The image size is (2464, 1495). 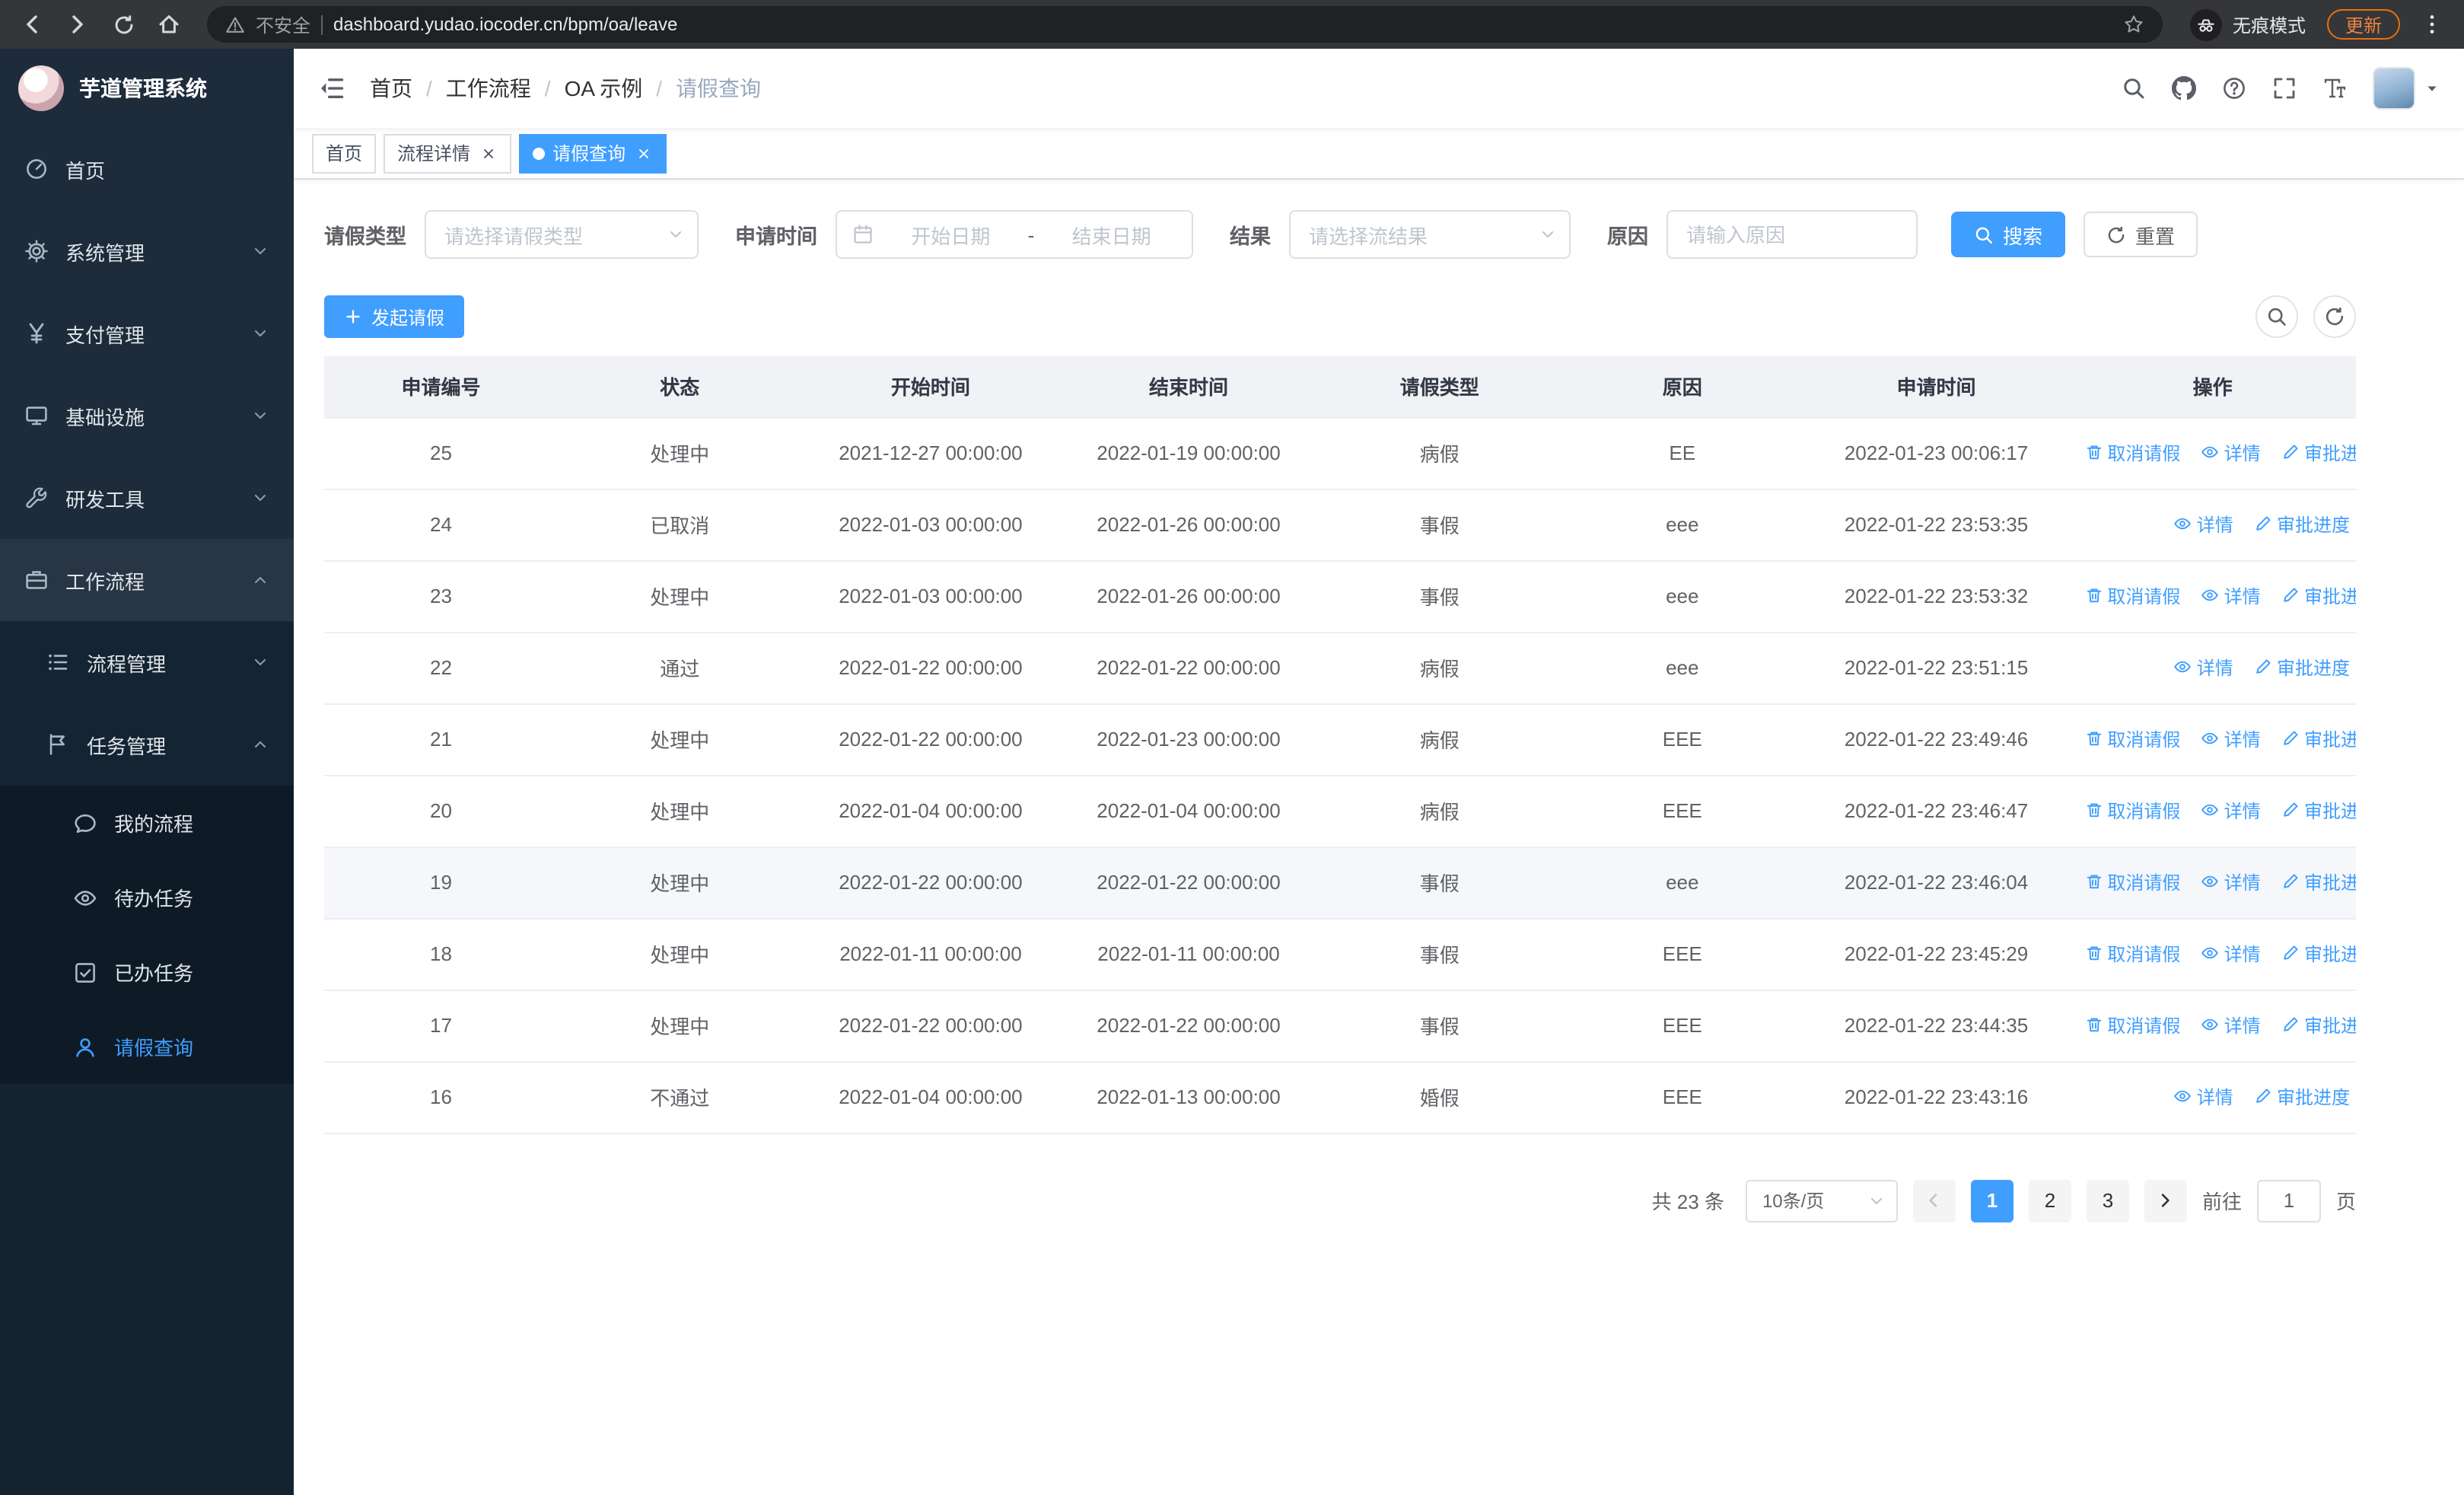 What do you see at coordinates (147, 251) in the screenshot?
I see `sidebar-item-system-management: 系统管理` at bounding box center [147, 251].